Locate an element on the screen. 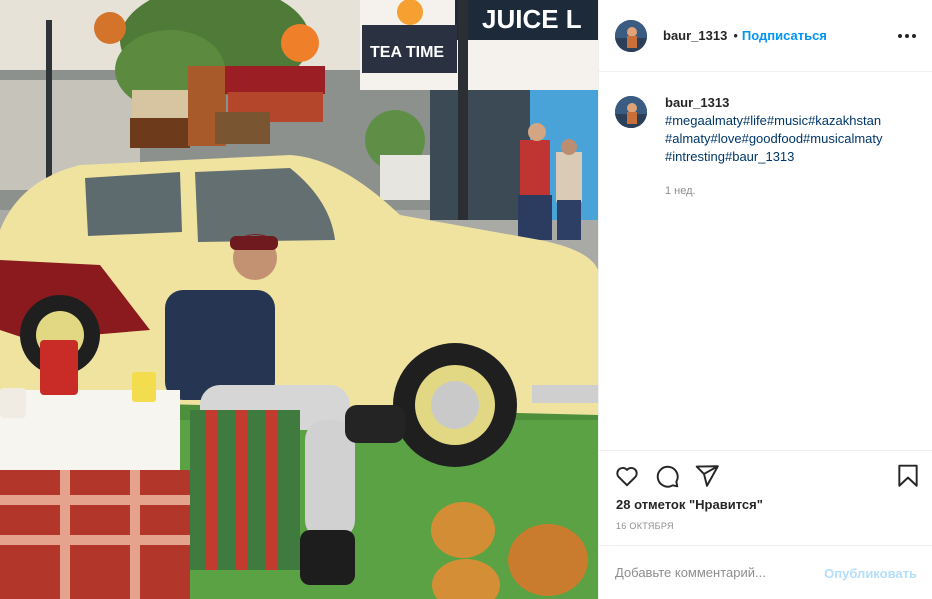 The image size is (932, 599). post-date: 16 ОКТЯБРЯ is located at coordinates (645, 526).